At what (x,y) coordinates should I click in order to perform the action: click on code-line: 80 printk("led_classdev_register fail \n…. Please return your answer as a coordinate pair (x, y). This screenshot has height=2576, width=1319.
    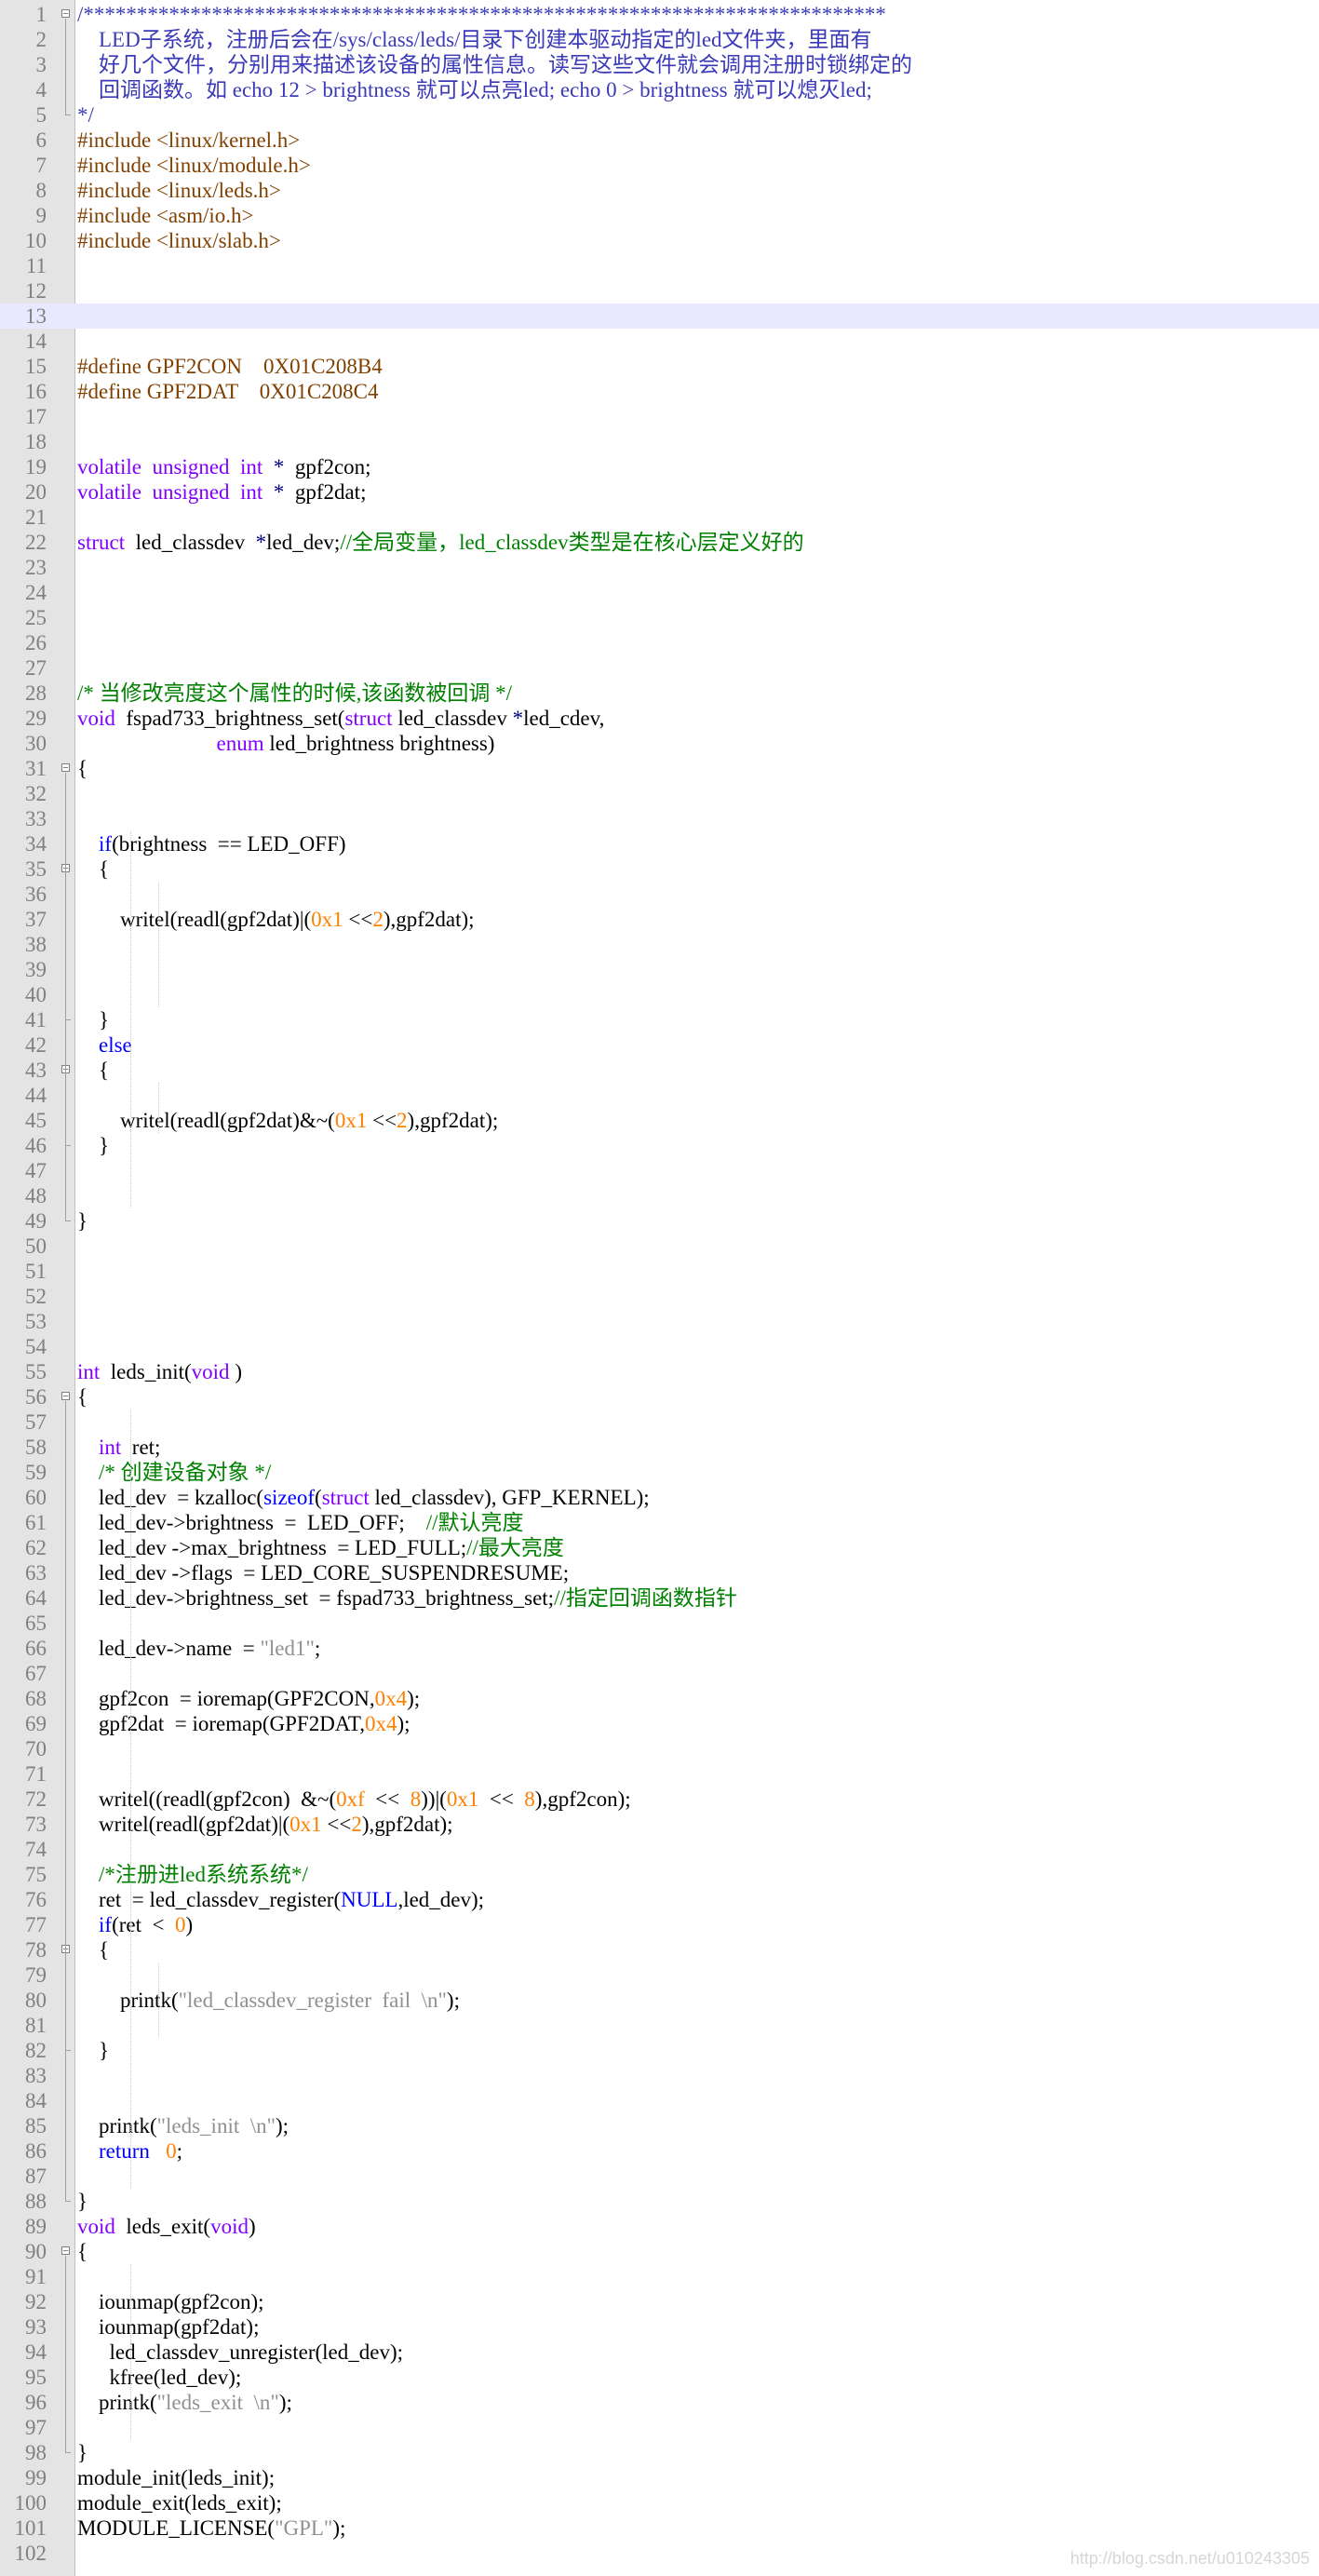
    Looking at the image, I should click on (659, 2000).